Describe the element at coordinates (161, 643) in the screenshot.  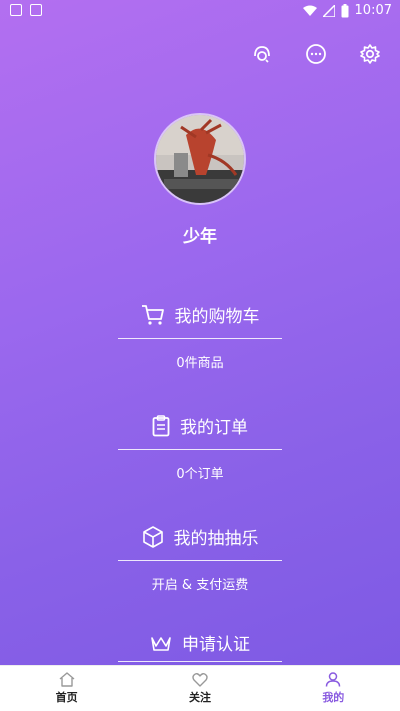
I see `crown-icon` at that location.